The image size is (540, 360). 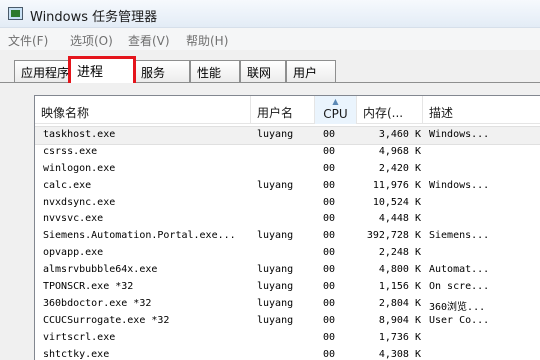 What do you see at coordinates (91, 40) in the screenshot?
I see `menu-options: 选项(O)` at bounding box center [91, 40].